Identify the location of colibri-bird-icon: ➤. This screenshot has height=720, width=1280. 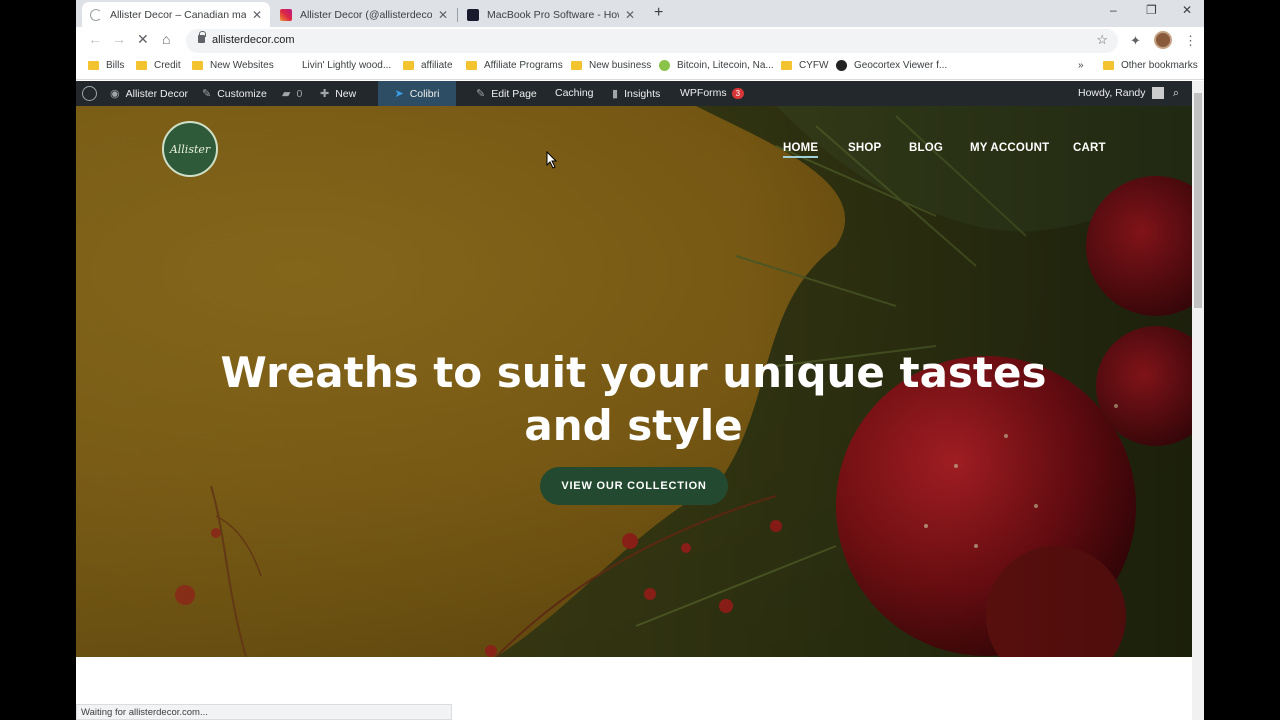
(399, 94).